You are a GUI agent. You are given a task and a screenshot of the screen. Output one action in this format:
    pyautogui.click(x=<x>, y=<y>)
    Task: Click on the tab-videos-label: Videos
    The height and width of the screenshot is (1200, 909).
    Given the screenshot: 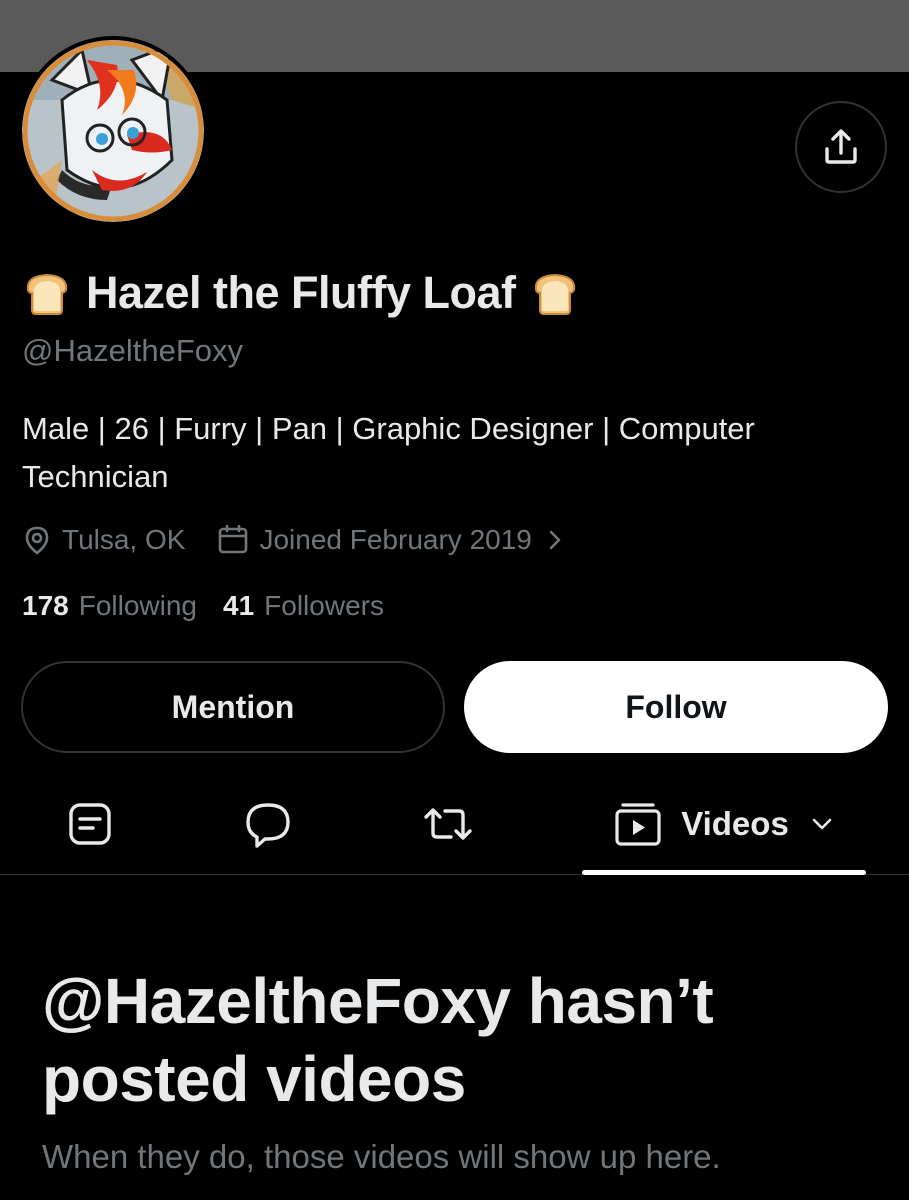 What is the action you would take?
    pyautogui.click(x=735, y=823)
    